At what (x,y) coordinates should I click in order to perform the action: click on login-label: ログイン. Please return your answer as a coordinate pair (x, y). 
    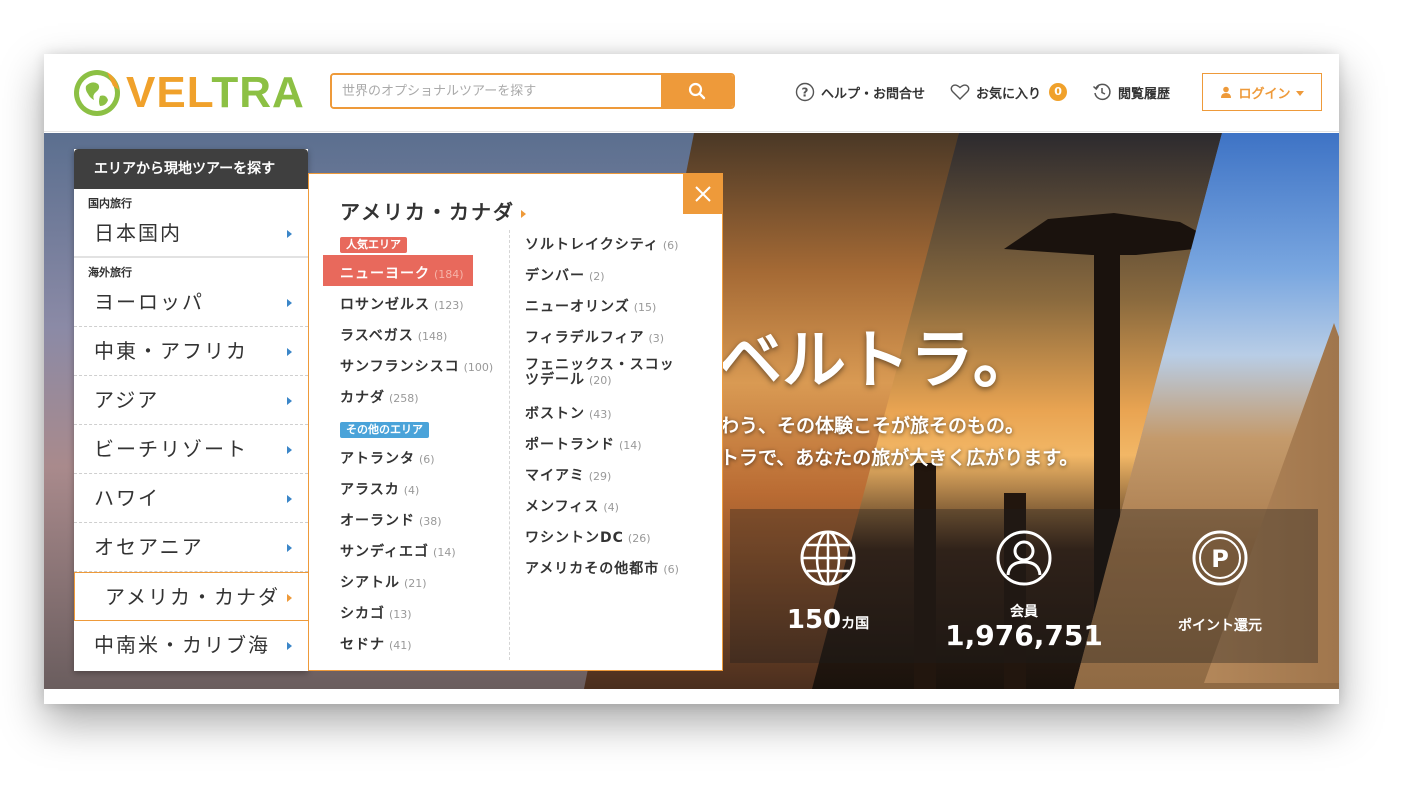
    Looking at the image, I should click on (1264, 94).